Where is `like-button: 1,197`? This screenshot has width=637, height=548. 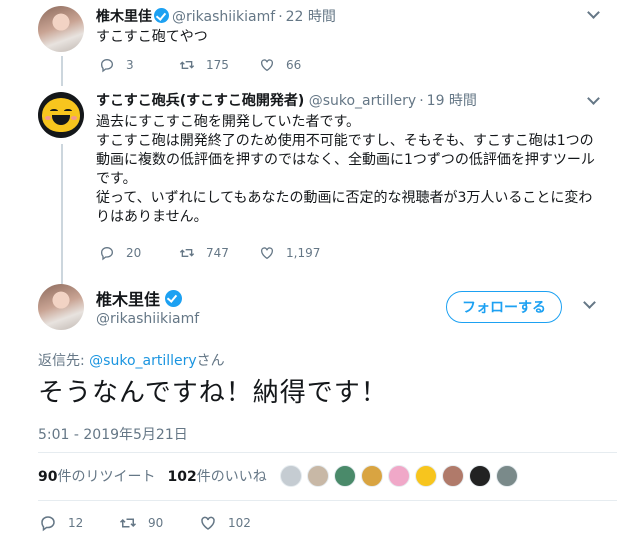 like-button: 1,197 is located at coordinates (298, 253).